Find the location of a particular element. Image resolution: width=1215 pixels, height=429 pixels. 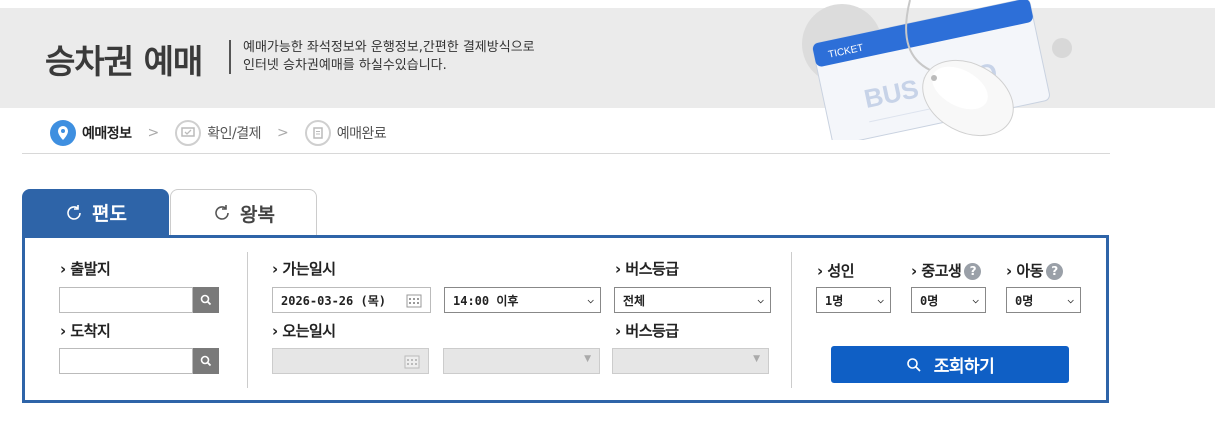

departure-time-select: 14:00 이후 ⌵ is located at coordinates (522, 300).